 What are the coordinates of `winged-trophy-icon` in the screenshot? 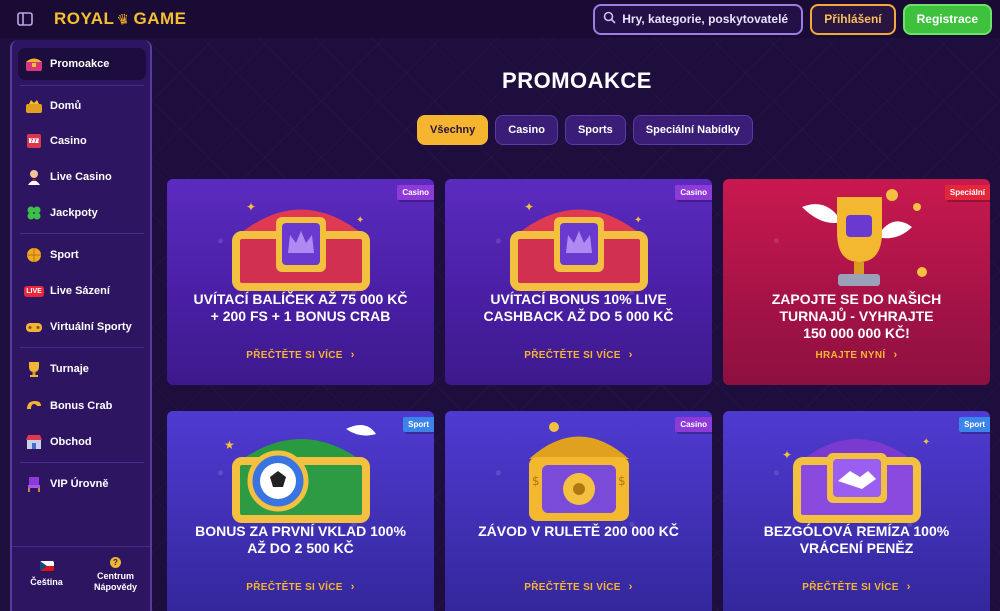 It's located at (864, 237).